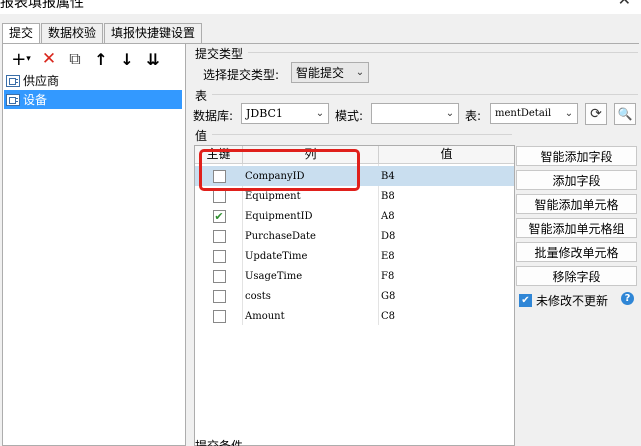 The height and width of the screenshot is (446, 641). Describe the element at coordinates (627, 298) in the screenshot. I see `help-icon: ?` at that location.